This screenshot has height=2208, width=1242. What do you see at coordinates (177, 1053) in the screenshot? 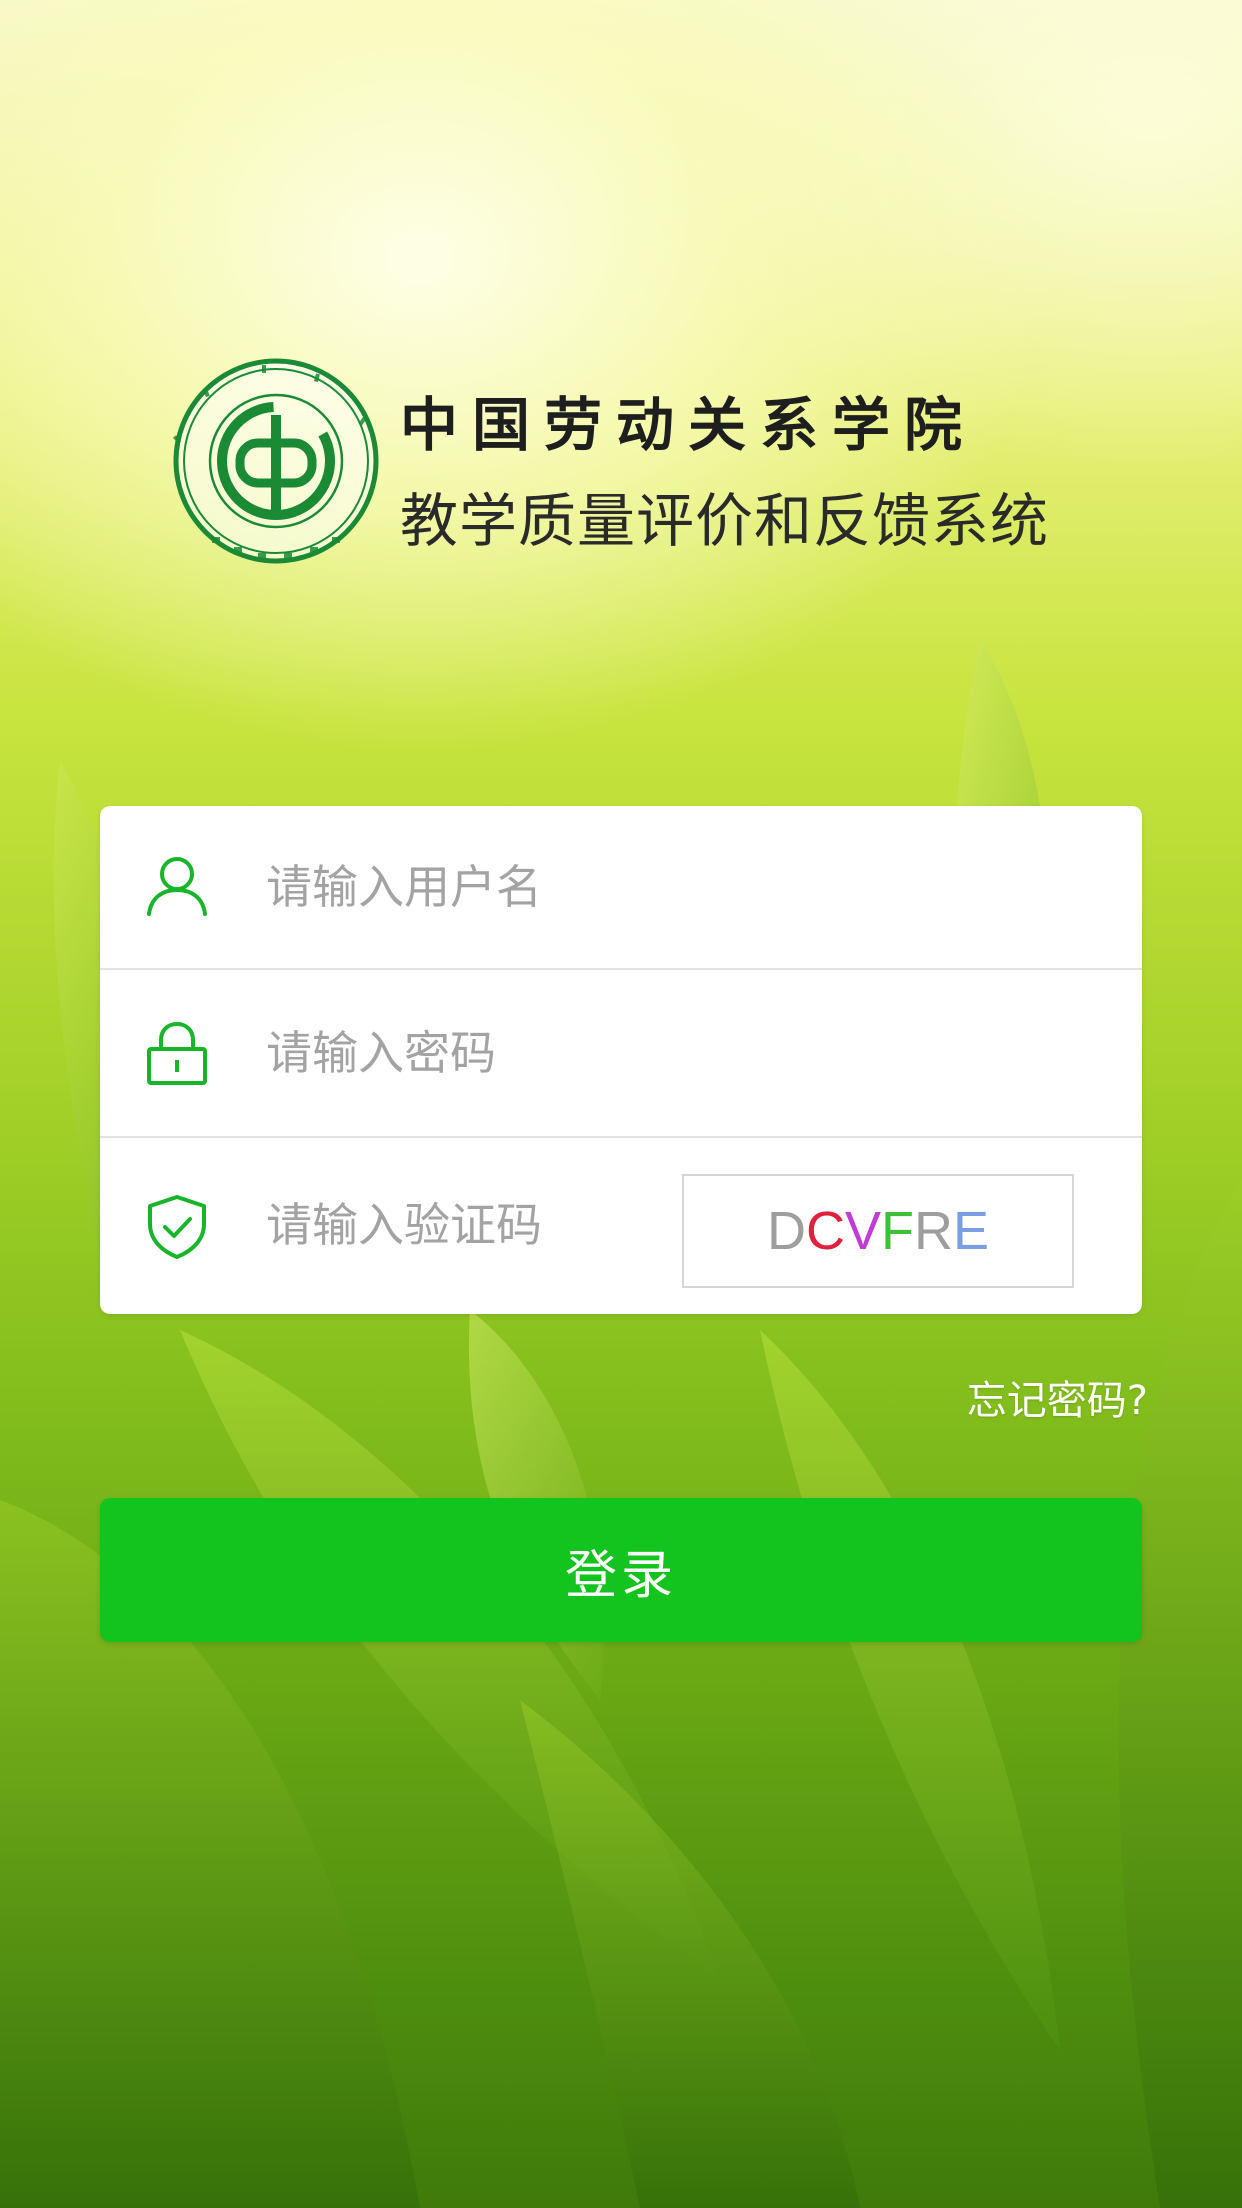
I see `lock-icon` at bounding box center [177, 1053].